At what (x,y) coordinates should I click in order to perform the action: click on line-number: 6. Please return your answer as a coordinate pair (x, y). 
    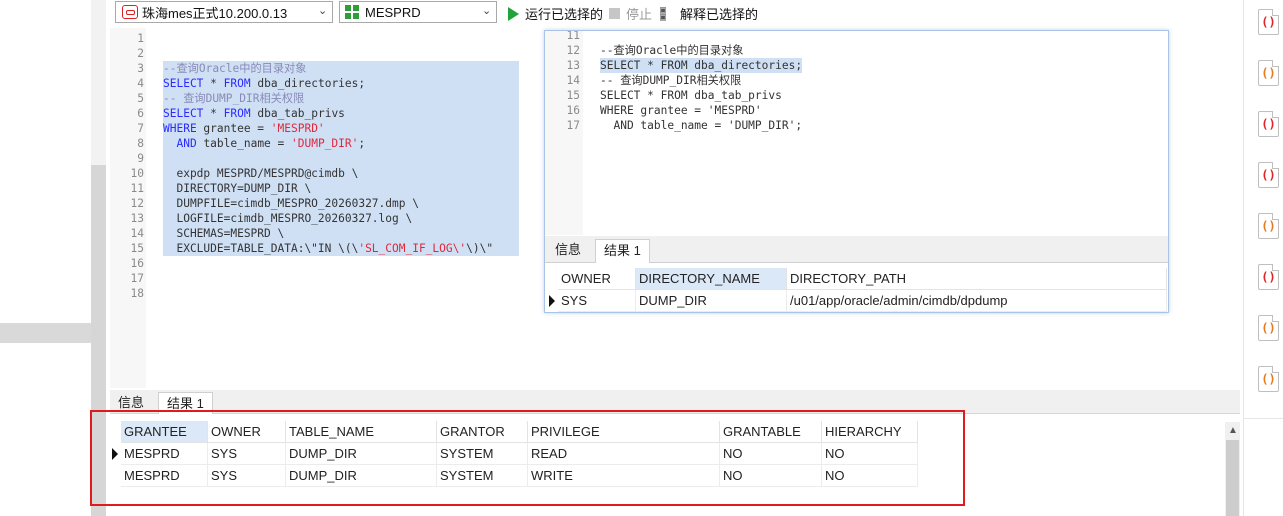
    Looking at the image, I should click on (140, 113).